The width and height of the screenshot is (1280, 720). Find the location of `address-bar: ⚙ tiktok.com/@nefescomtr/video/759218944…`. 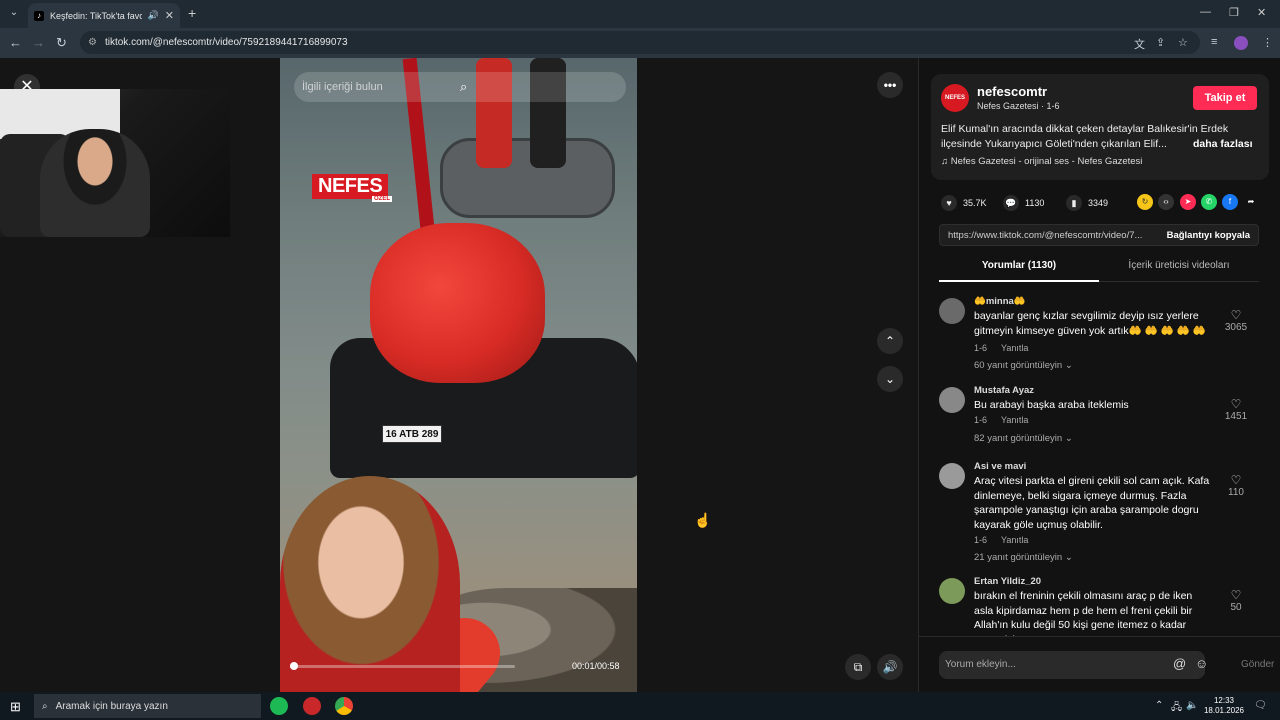

address-bar: ⚙ tiktok.com/@nefescomtr/video/759218944… is located at coordinates (640, 42).